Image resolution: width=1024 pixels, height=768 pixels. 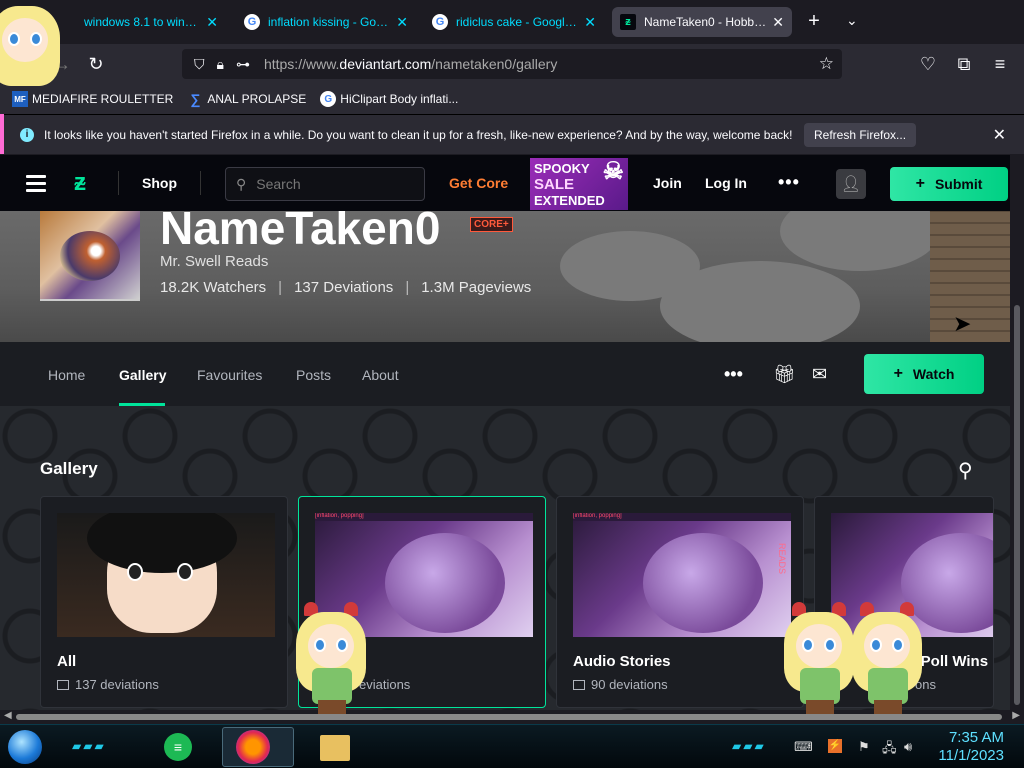 I want to click on horizontal-scrollbar: ◀ ▶, so click(x=512, y=717).